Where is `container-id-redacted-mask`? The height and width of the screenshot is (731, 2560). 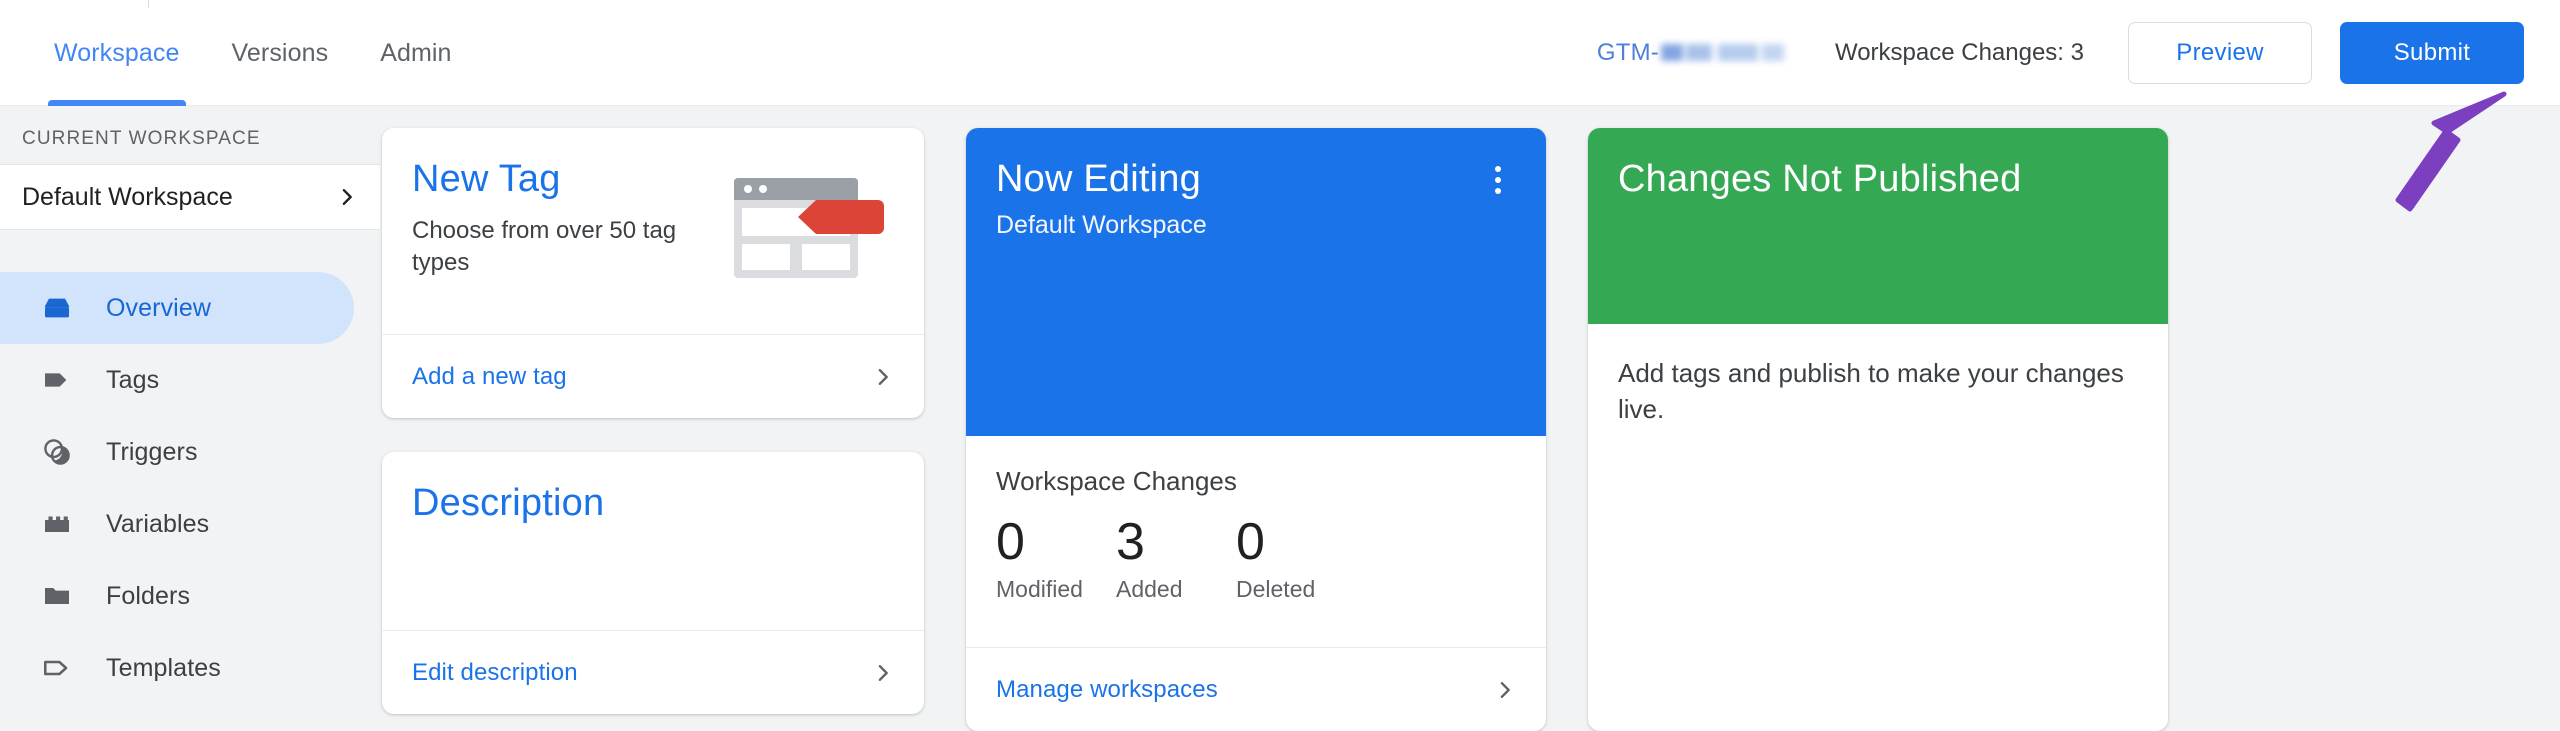 container-id-redacted-mask is located at coordinates (1723, 53).